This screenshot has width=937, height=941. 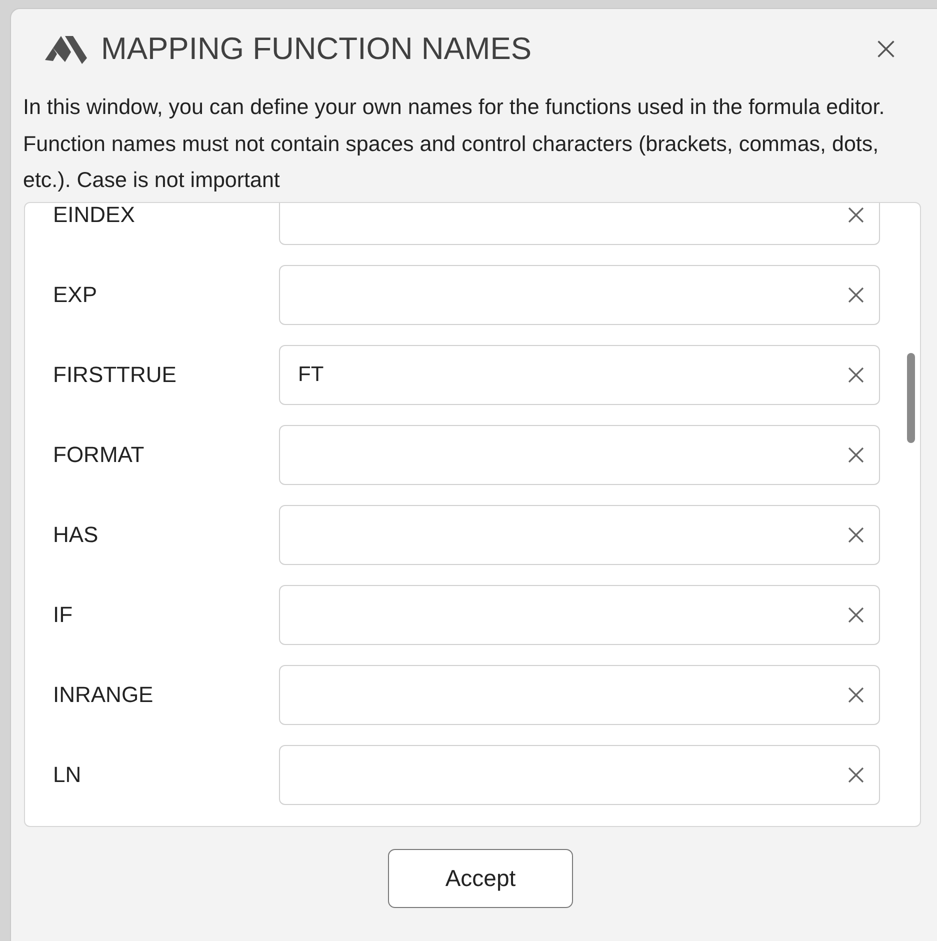 I want to click on function-name: IF, so click(x=63, y=615).